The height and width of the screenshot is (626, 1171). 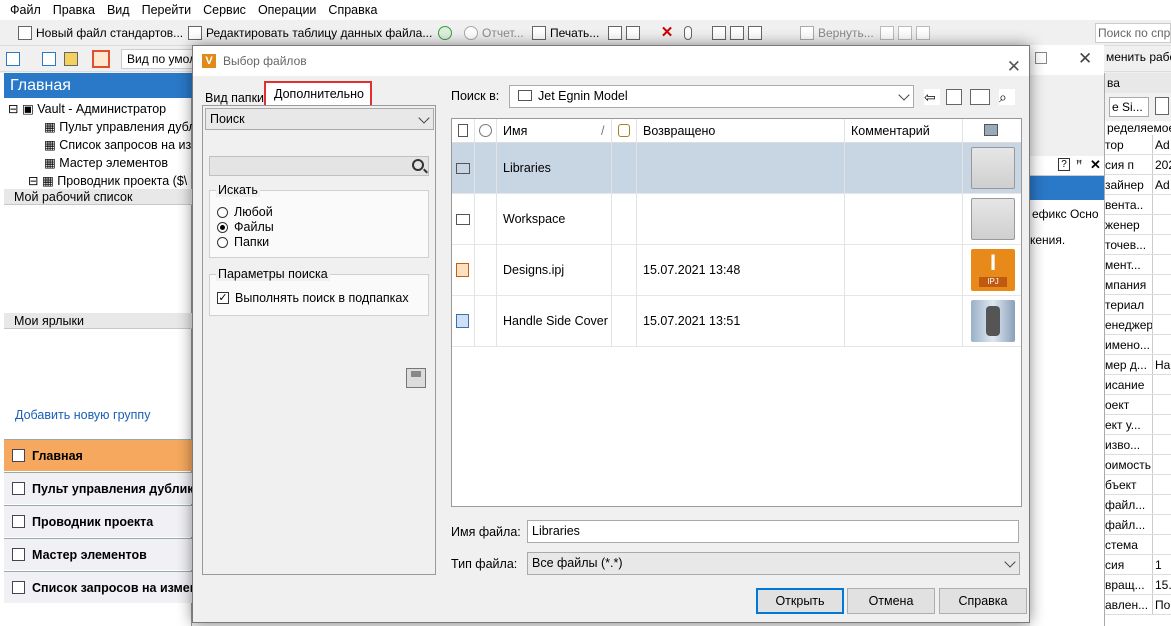 What do you see at coordinates (1095, 165) in the screenshot?
I see `pane-close-icon: ✕` at bounding box center [1095, 165].